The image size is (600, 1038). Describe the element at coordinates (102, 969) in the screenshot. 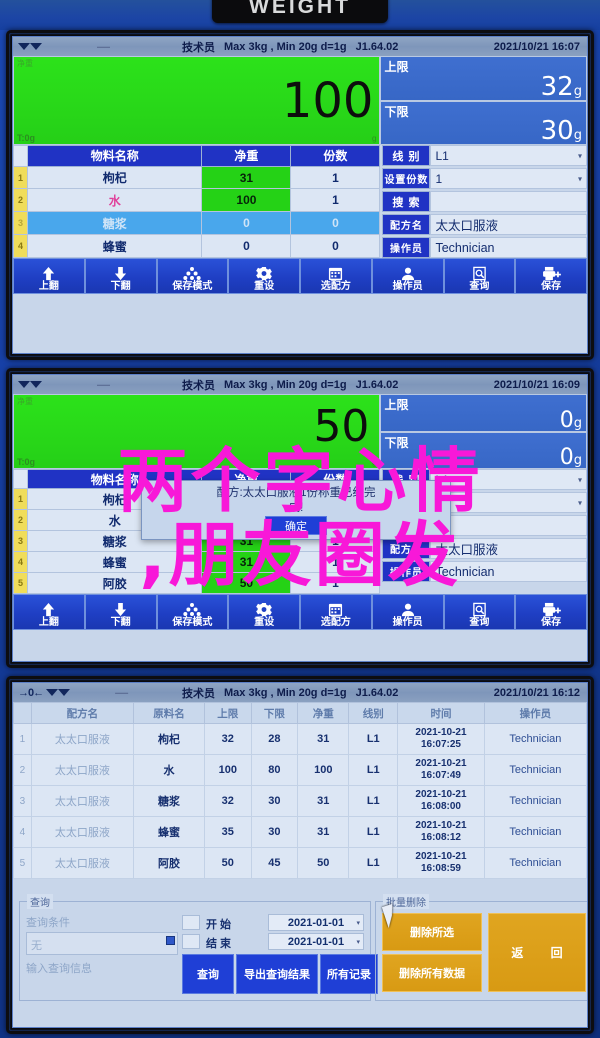

I see `query-info-input` at that location.